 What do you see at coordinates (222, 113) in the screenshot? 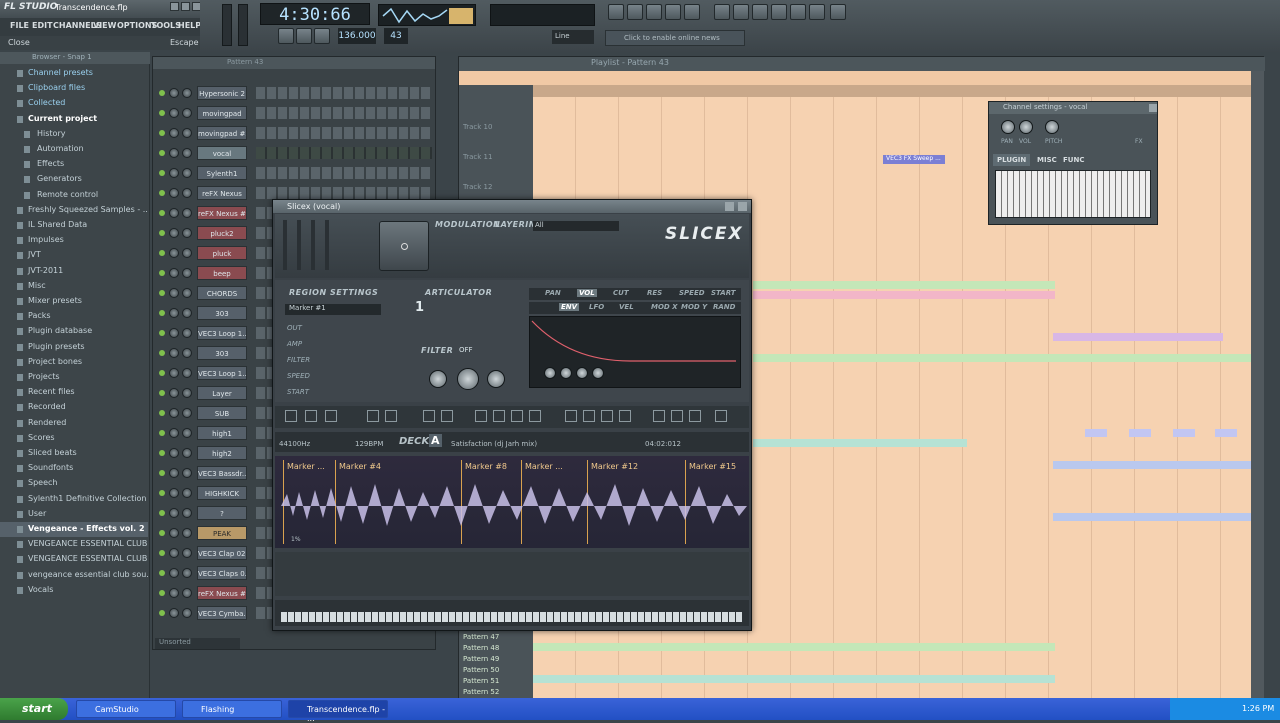
I see `channel-button: movingpad` at bounding box center [222, 113].